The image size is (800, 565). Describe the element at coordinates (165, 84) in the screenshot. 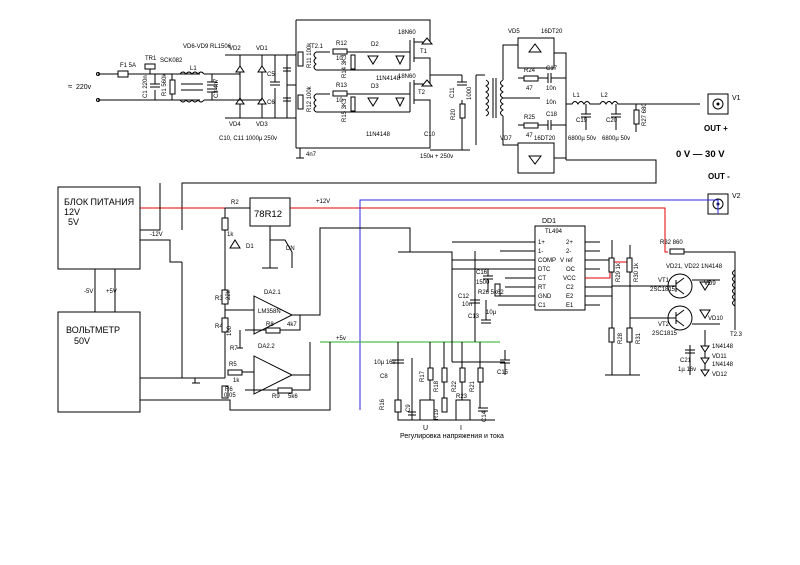

I see `r1-label: R1 560k` at that location.